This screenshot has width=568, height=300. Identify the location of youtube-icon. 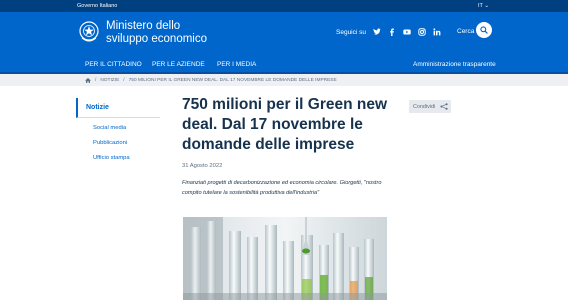
(407, 32).